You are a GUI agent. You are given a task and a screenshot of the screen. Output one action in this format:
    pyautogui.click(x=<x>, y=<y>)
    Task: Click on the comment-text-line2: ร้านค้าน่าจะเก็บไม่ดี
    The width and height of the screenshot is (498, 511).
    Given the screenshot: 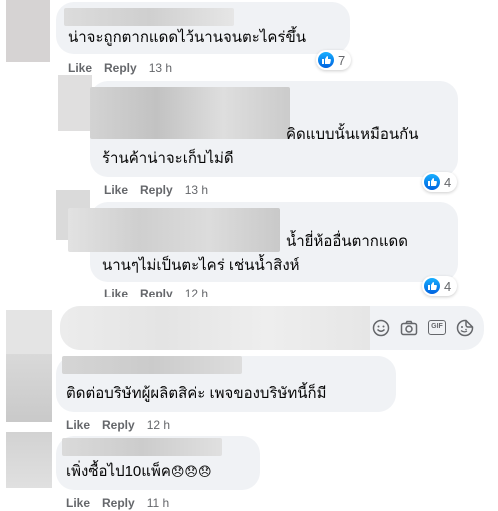 What is the action you would take?
    pyautogui.click(x=168, y=158)
    